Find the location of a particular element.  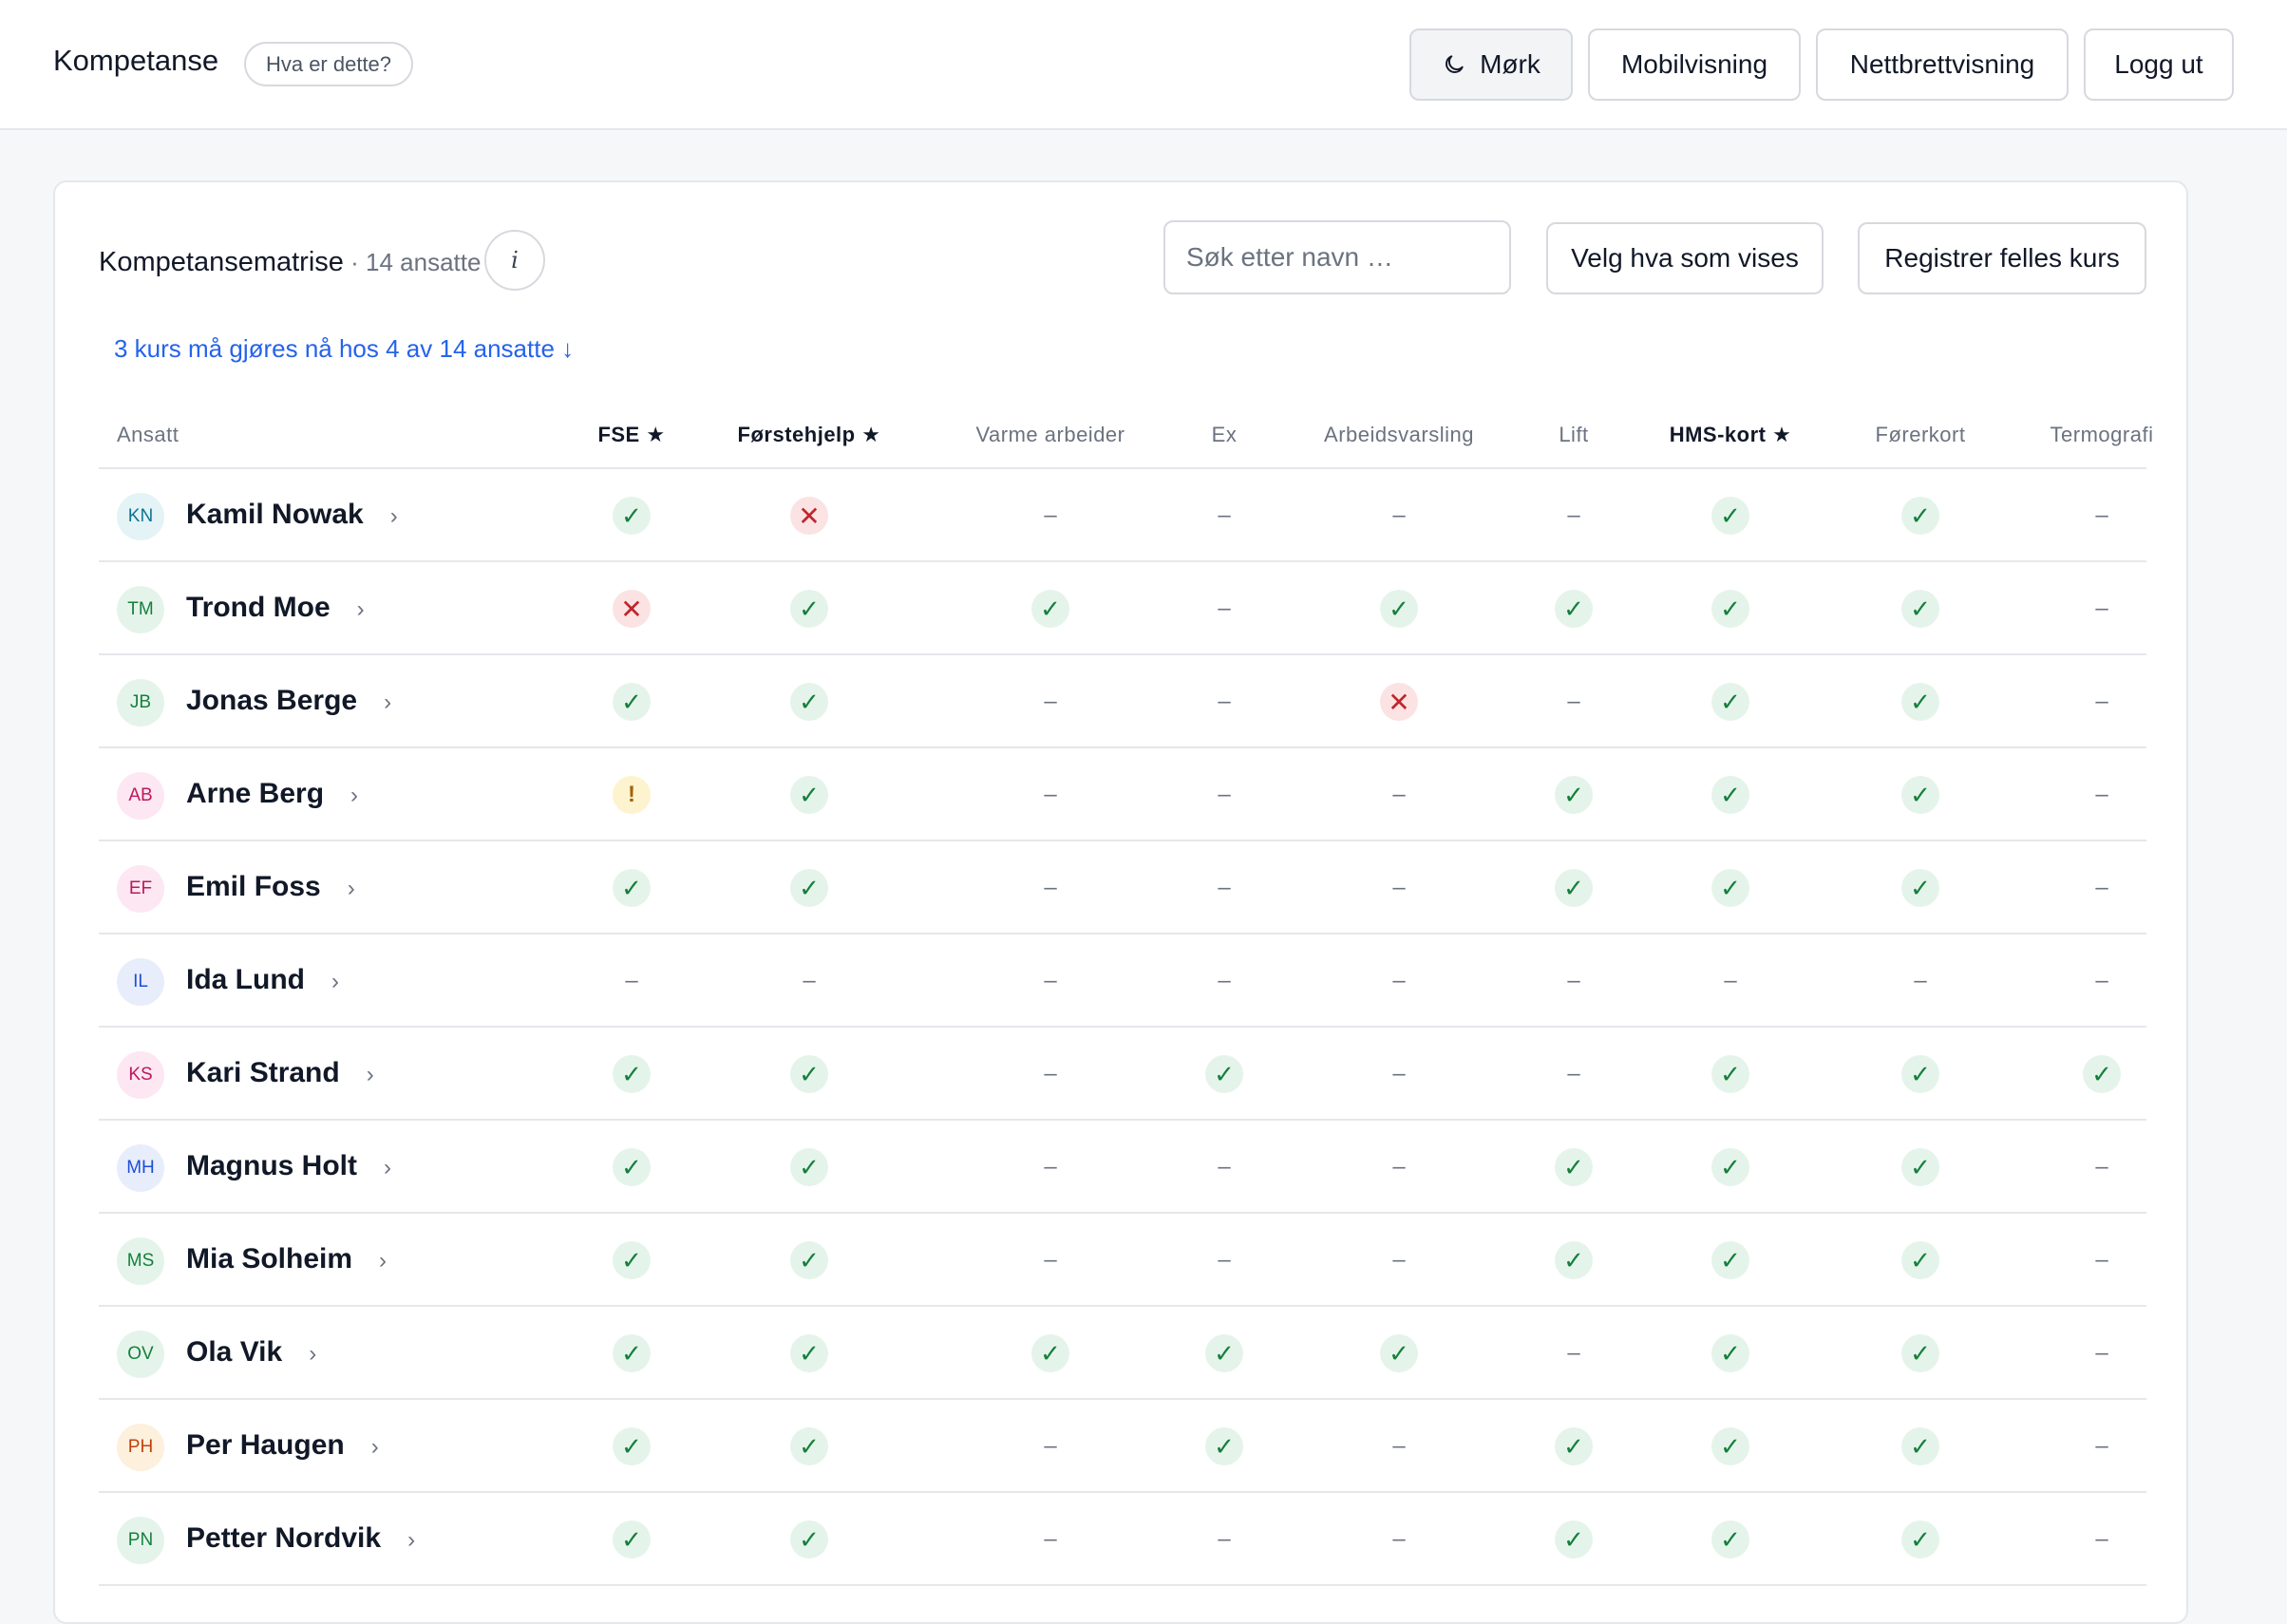

column-header: Arbeidsvarsling is located at coordinates (1399, 435).